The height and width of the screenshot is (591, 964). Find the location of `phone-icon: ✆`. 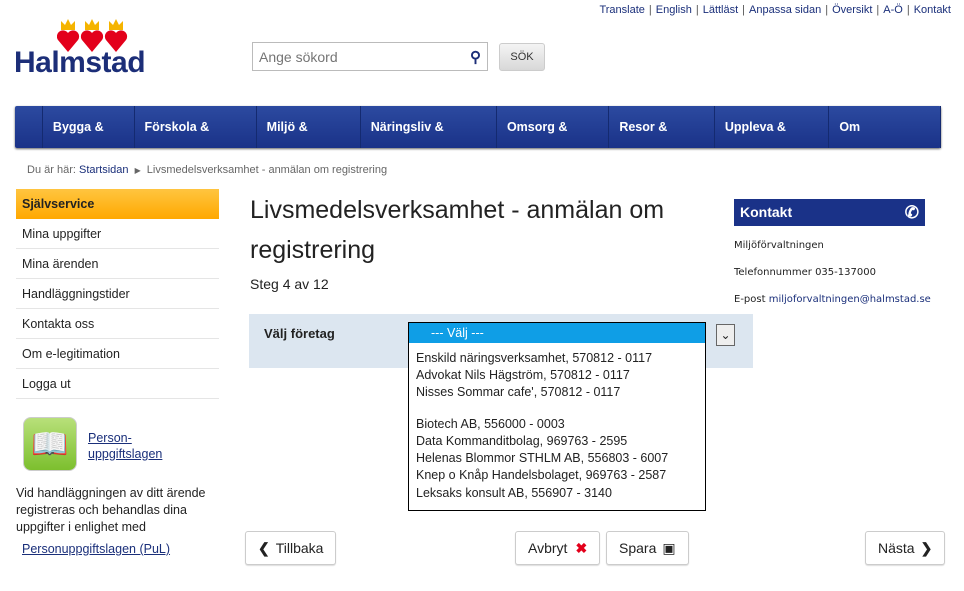

phone-icon: ✆ is located at coordinates (911, 212).